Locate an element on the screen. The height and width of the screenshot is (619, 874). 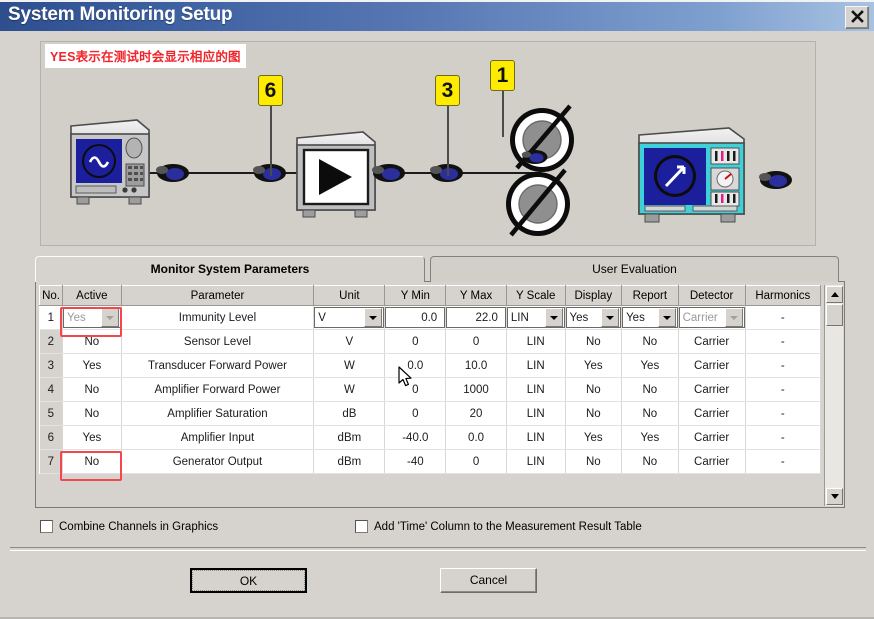
cell-y-min: 0.0 is located at coordinates (415, 317).